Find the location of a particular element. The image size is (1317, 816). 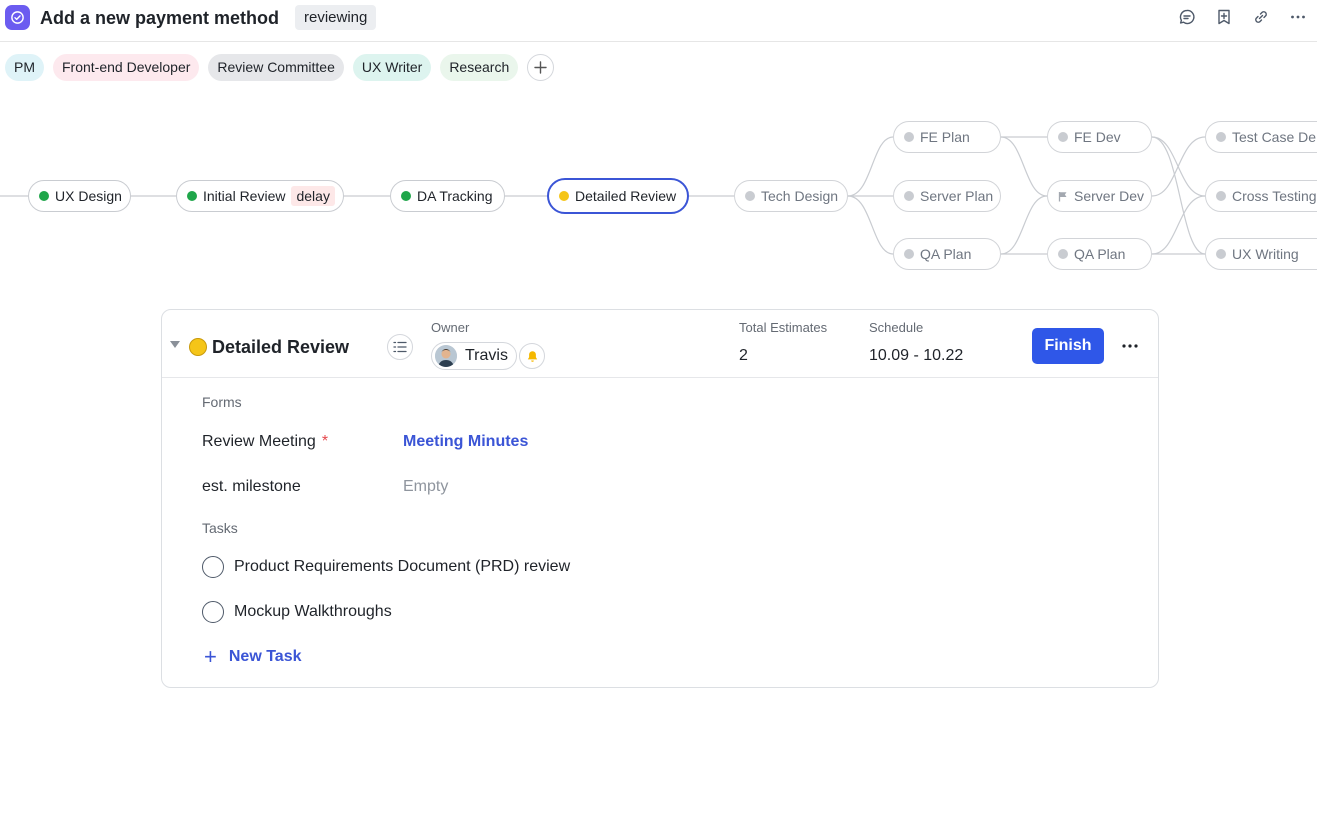

flow-node-label: Cross Testing is located at coordinates (1274, 196).